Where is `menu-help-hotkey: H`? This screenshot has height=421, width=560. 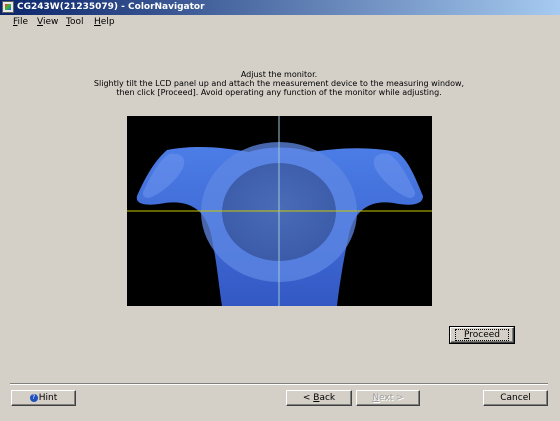 menu-help-hotkey: H is located at coordinates (97, 22).